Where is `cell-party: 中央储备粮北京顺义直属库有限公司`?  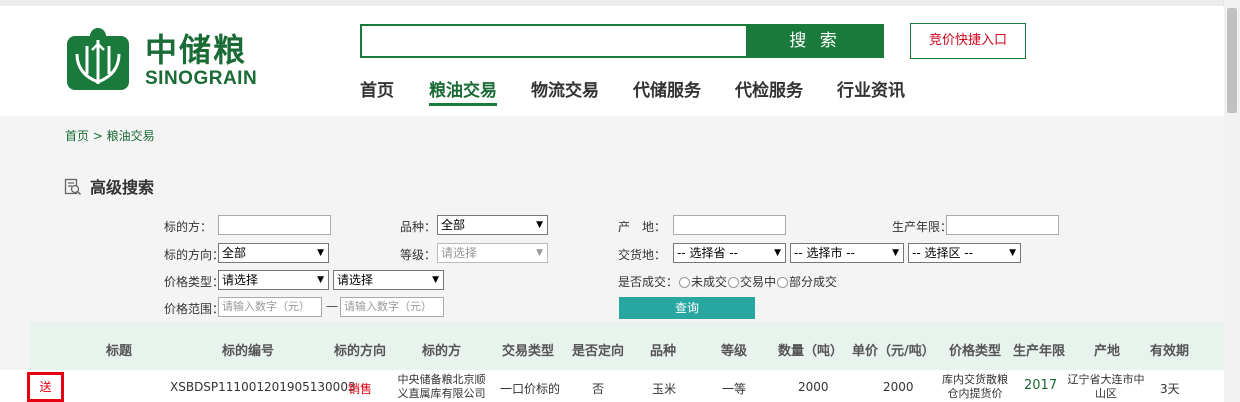 cell-party: 中央储备粮北京顺义直属库有限公司 is located at coordinates (441, 386).